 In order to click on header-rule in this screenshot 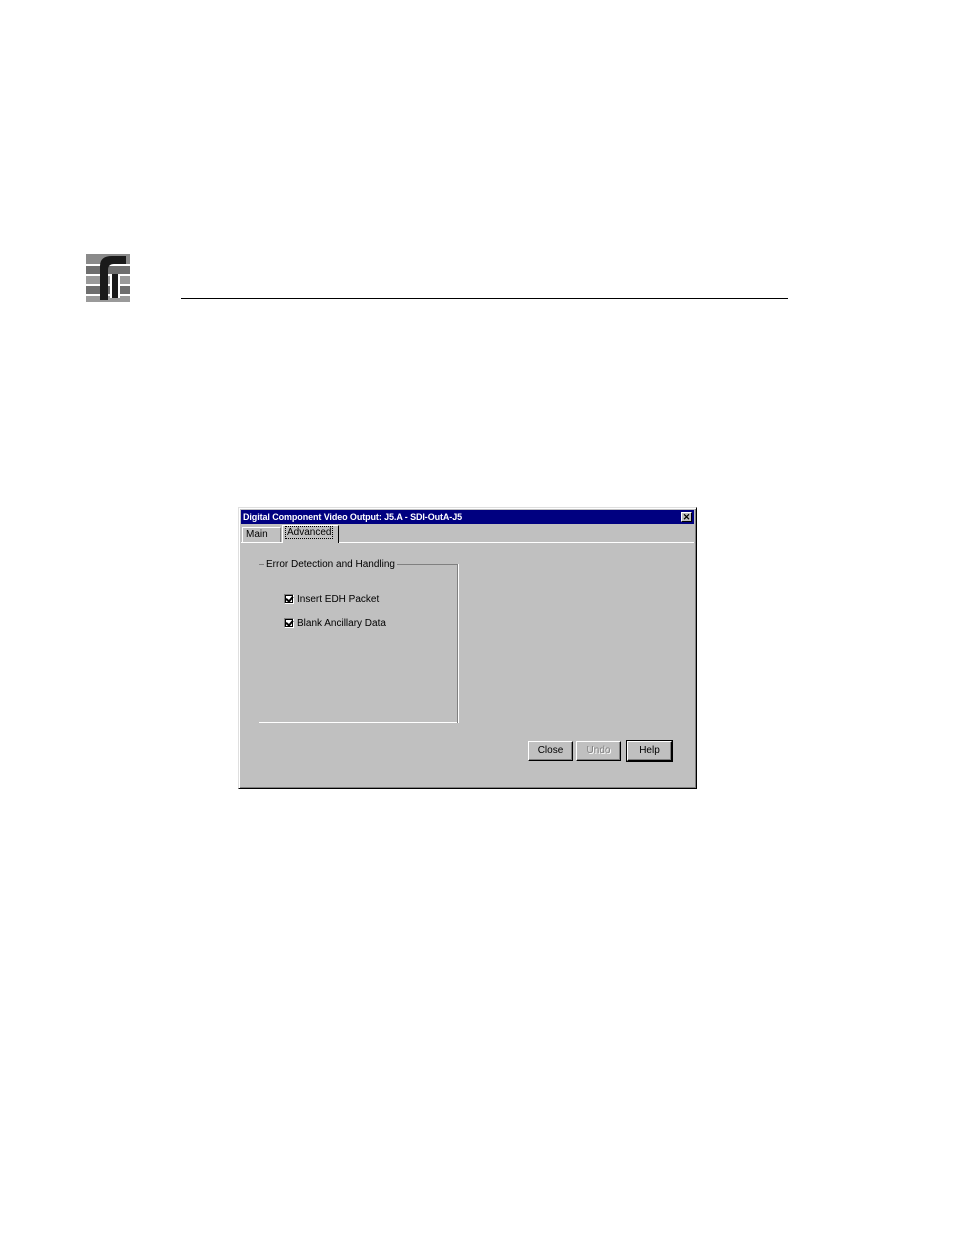, I will do `click(484, 298)`.